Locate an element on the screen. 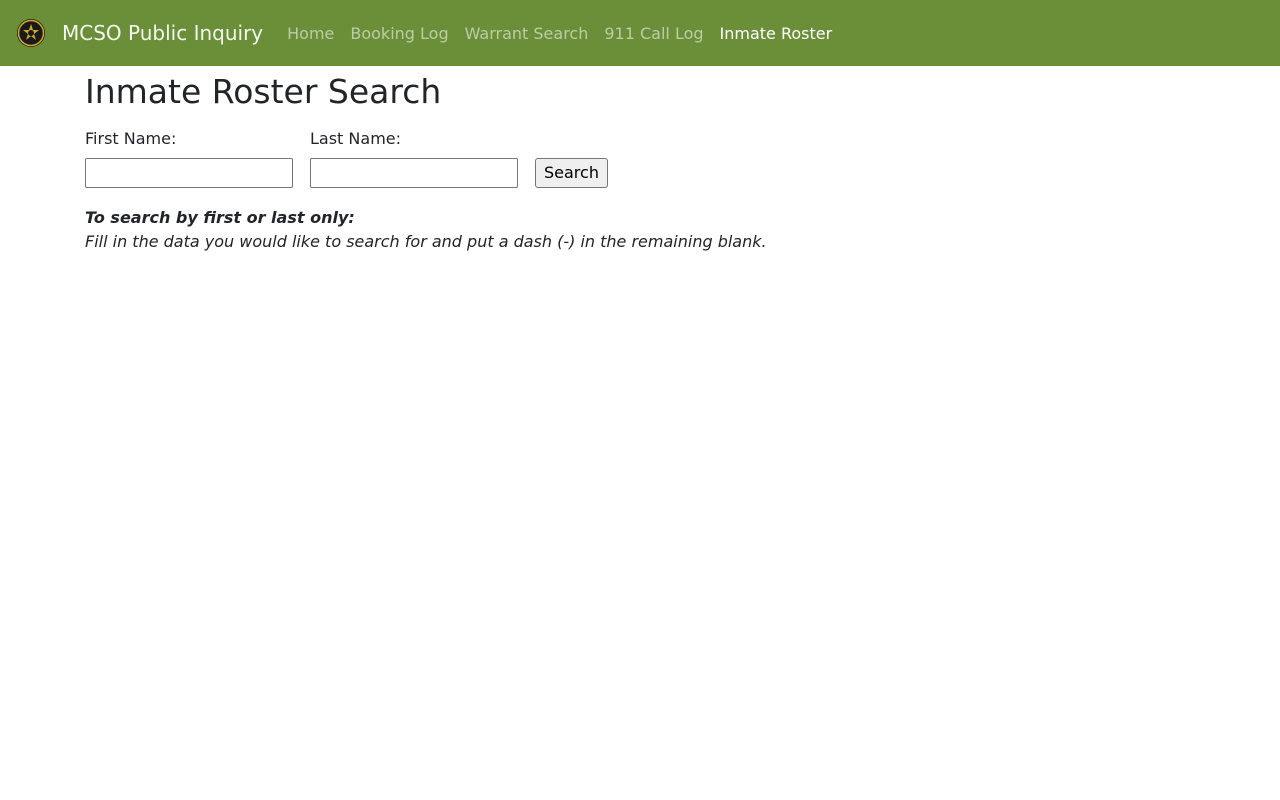  brand-name: MCSO Public Inquiry is located at coordinates (163, 33).